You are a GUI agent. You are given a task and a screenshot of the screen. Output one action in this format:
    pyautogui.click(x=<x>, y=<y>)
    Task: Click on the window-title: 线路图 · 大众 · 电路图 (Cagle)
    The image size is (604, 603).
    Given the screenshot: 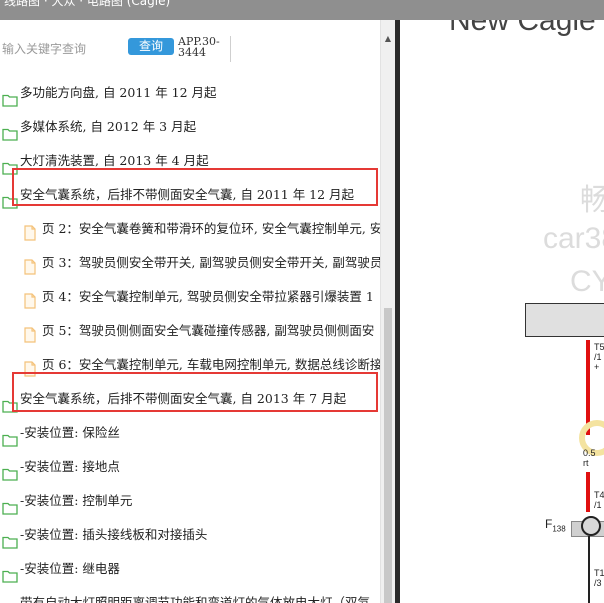 What is the action you would take?
    pyautogui.click(x=87, y=4)
    